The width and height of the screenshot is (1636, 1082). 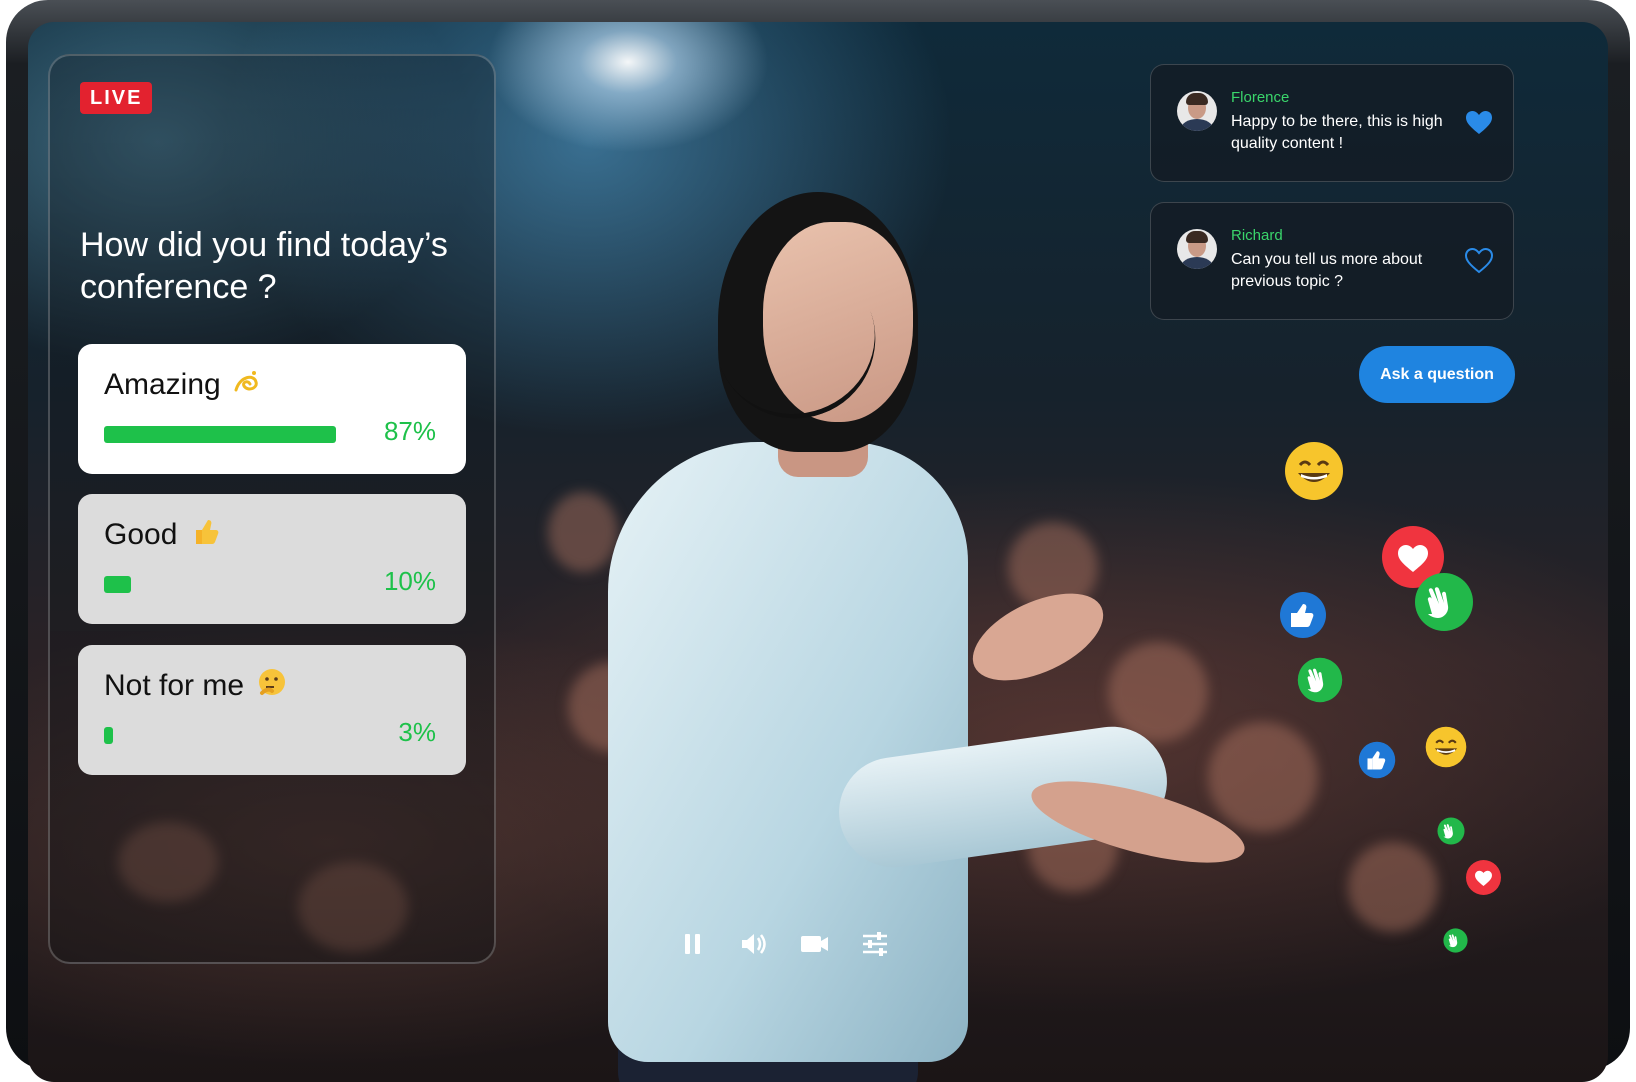 I want to click on option-label: Amazing, so click(x=162, y=384).